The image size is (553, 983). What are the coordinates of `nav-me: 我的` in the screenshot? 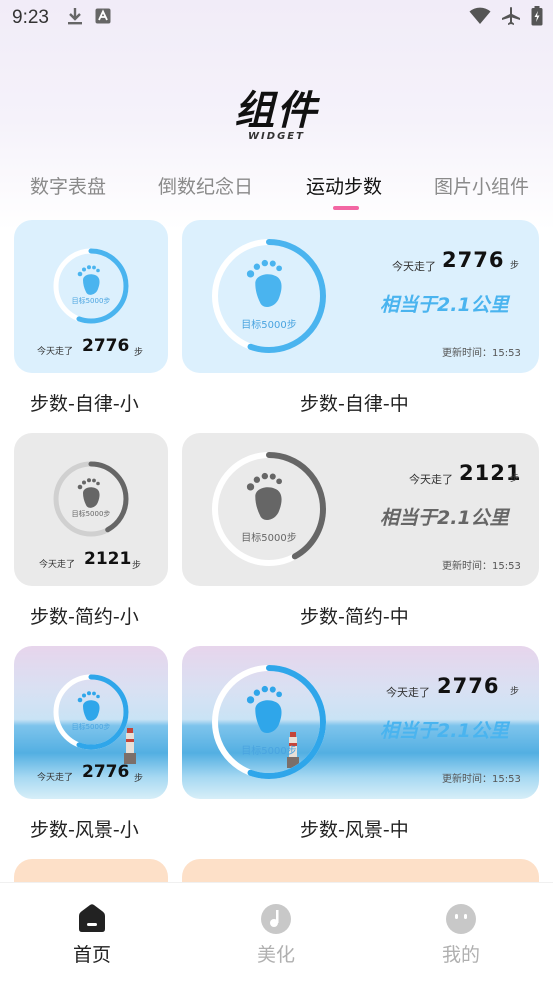 It's located at (461, 933).